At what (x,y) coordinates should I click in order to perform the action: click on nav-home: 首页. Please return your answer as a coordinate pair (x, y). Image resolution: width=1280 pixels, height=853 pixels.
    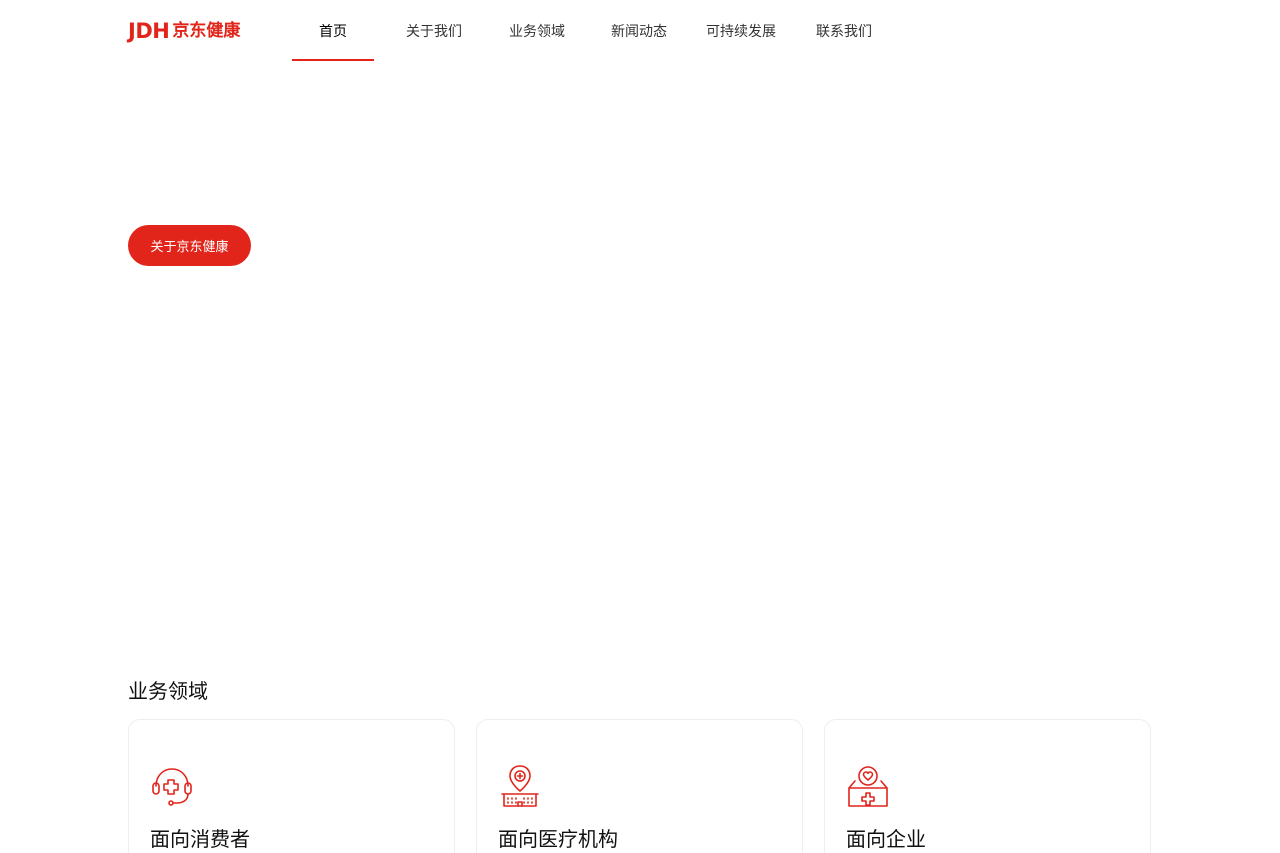
    Looking at the image, I should click on (333, 30).